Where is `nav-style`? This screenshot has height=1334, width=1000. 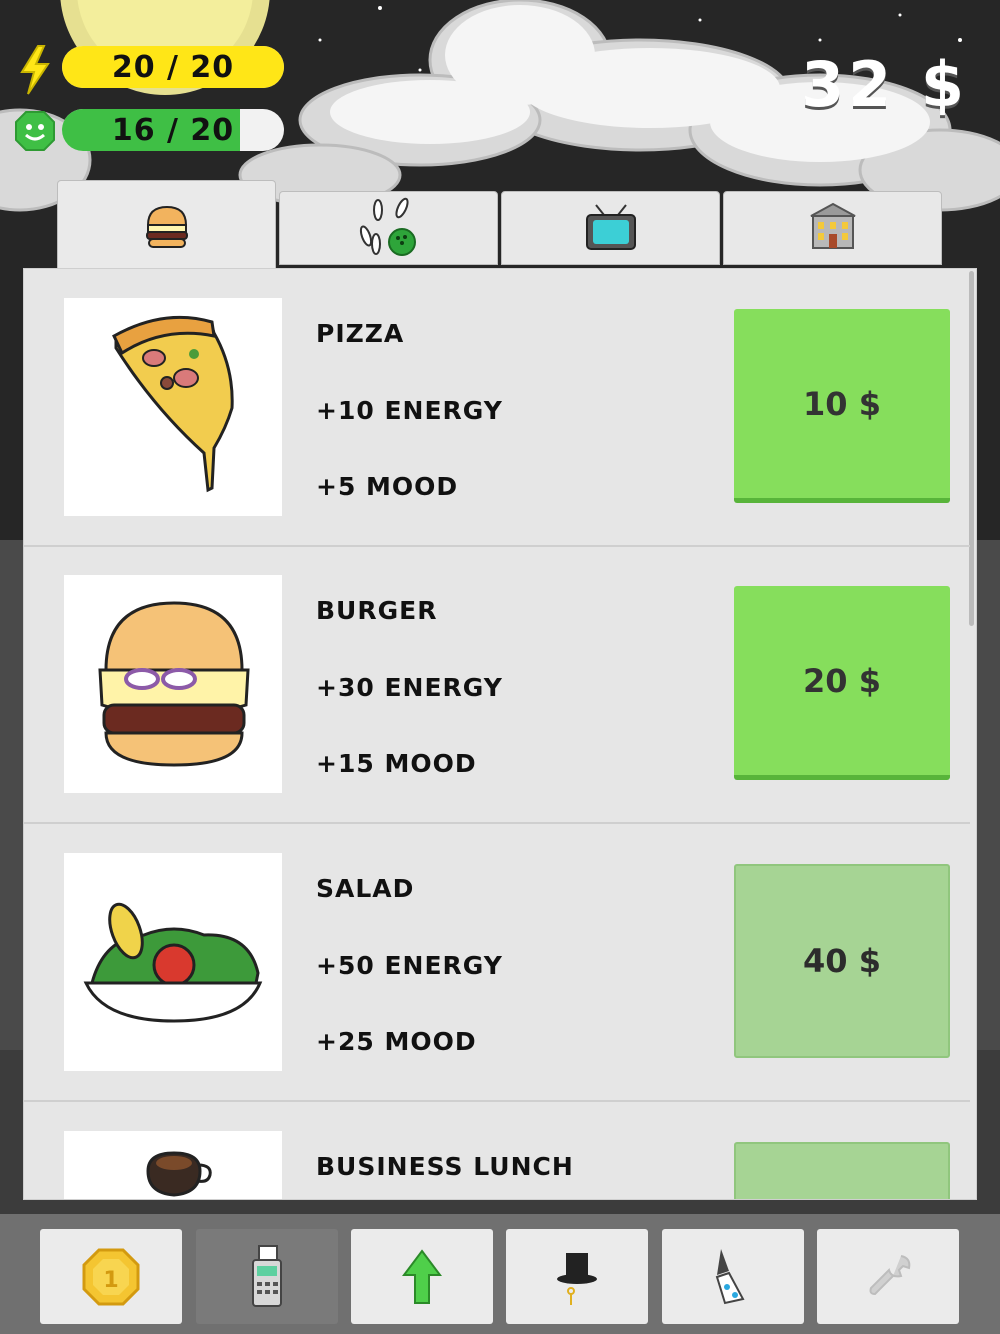
nav-style is located at coordinates (577, 1276).